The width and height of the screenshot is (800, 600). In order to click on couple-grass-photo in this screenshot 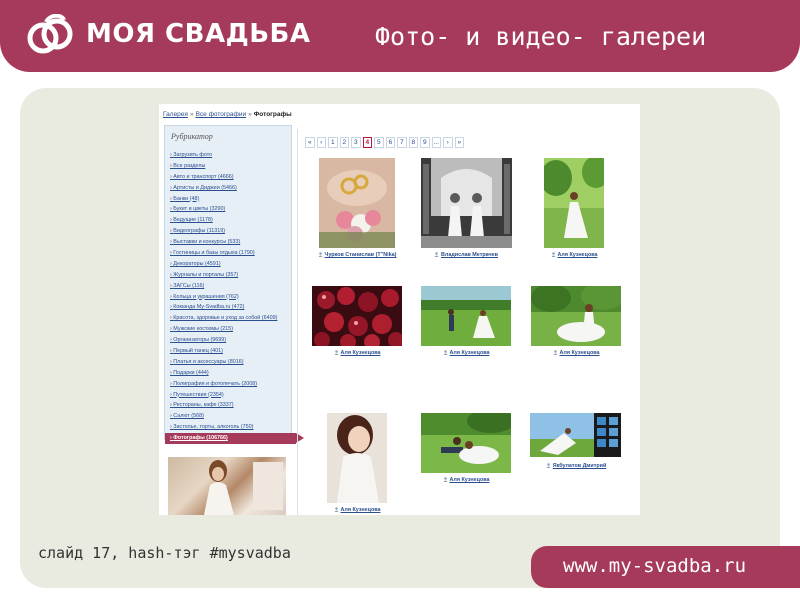, I will do `click(468, 441)`.